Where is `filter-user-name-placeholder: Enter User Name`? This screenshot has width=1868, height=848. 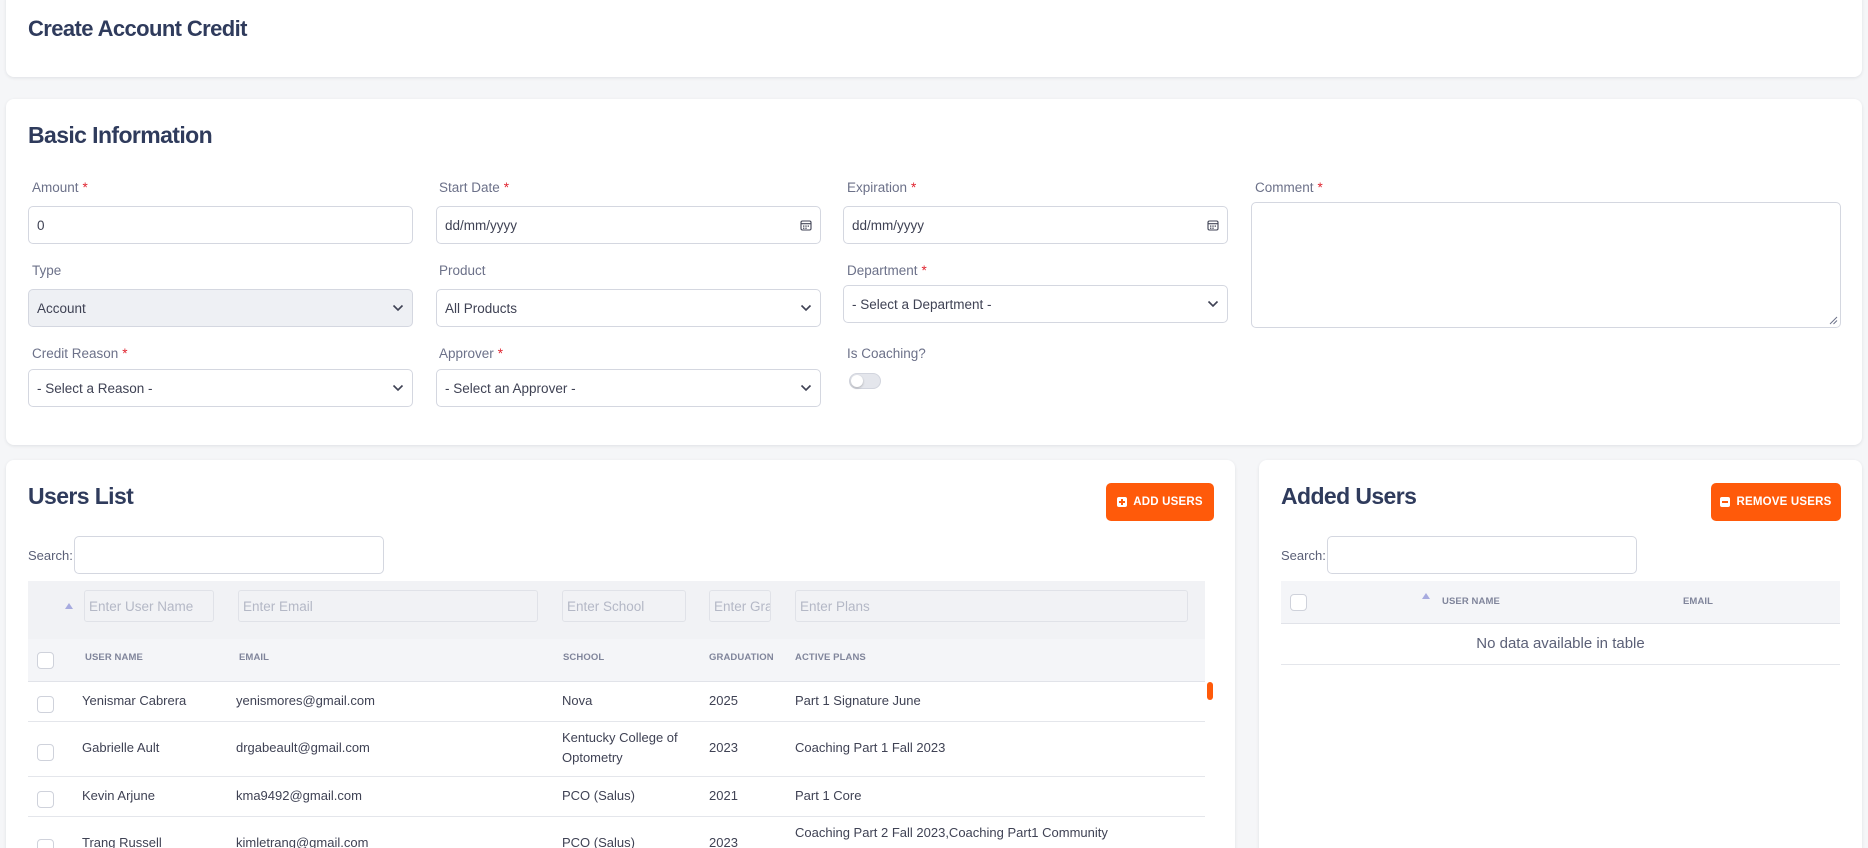 filter-user-name-placeholder: Enter User Name is located at coordinates (141, 606).